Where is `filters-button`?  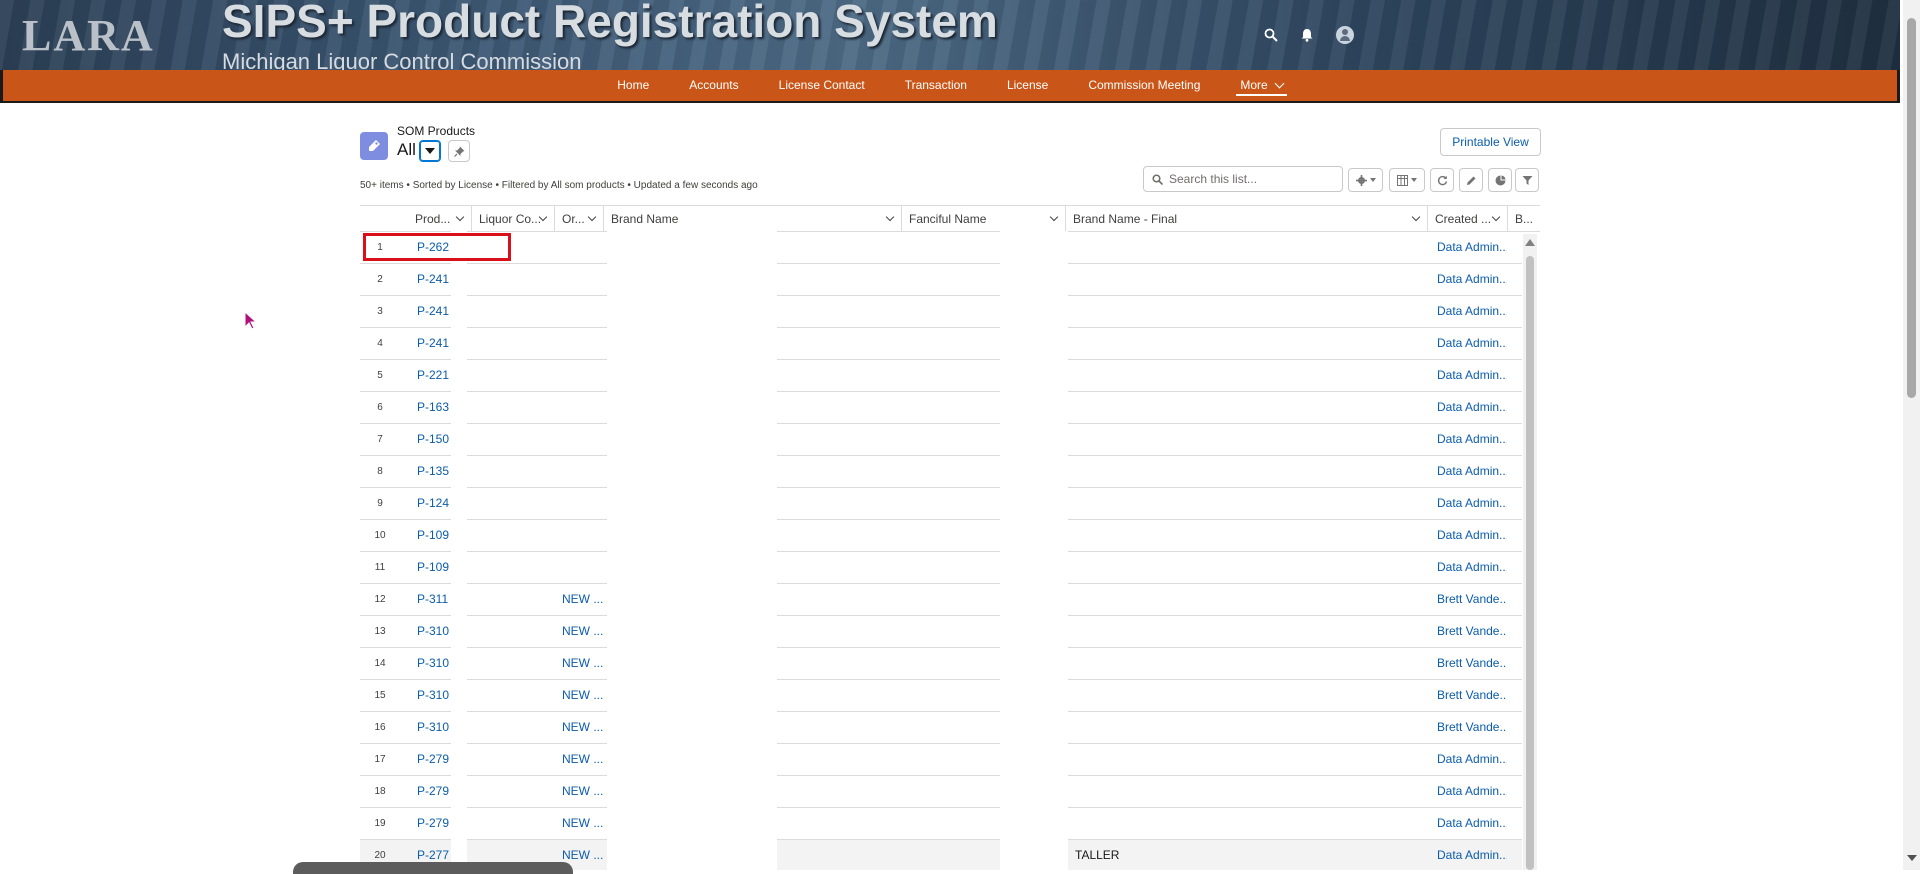
filters-button is located at coordinates (1527, 180).